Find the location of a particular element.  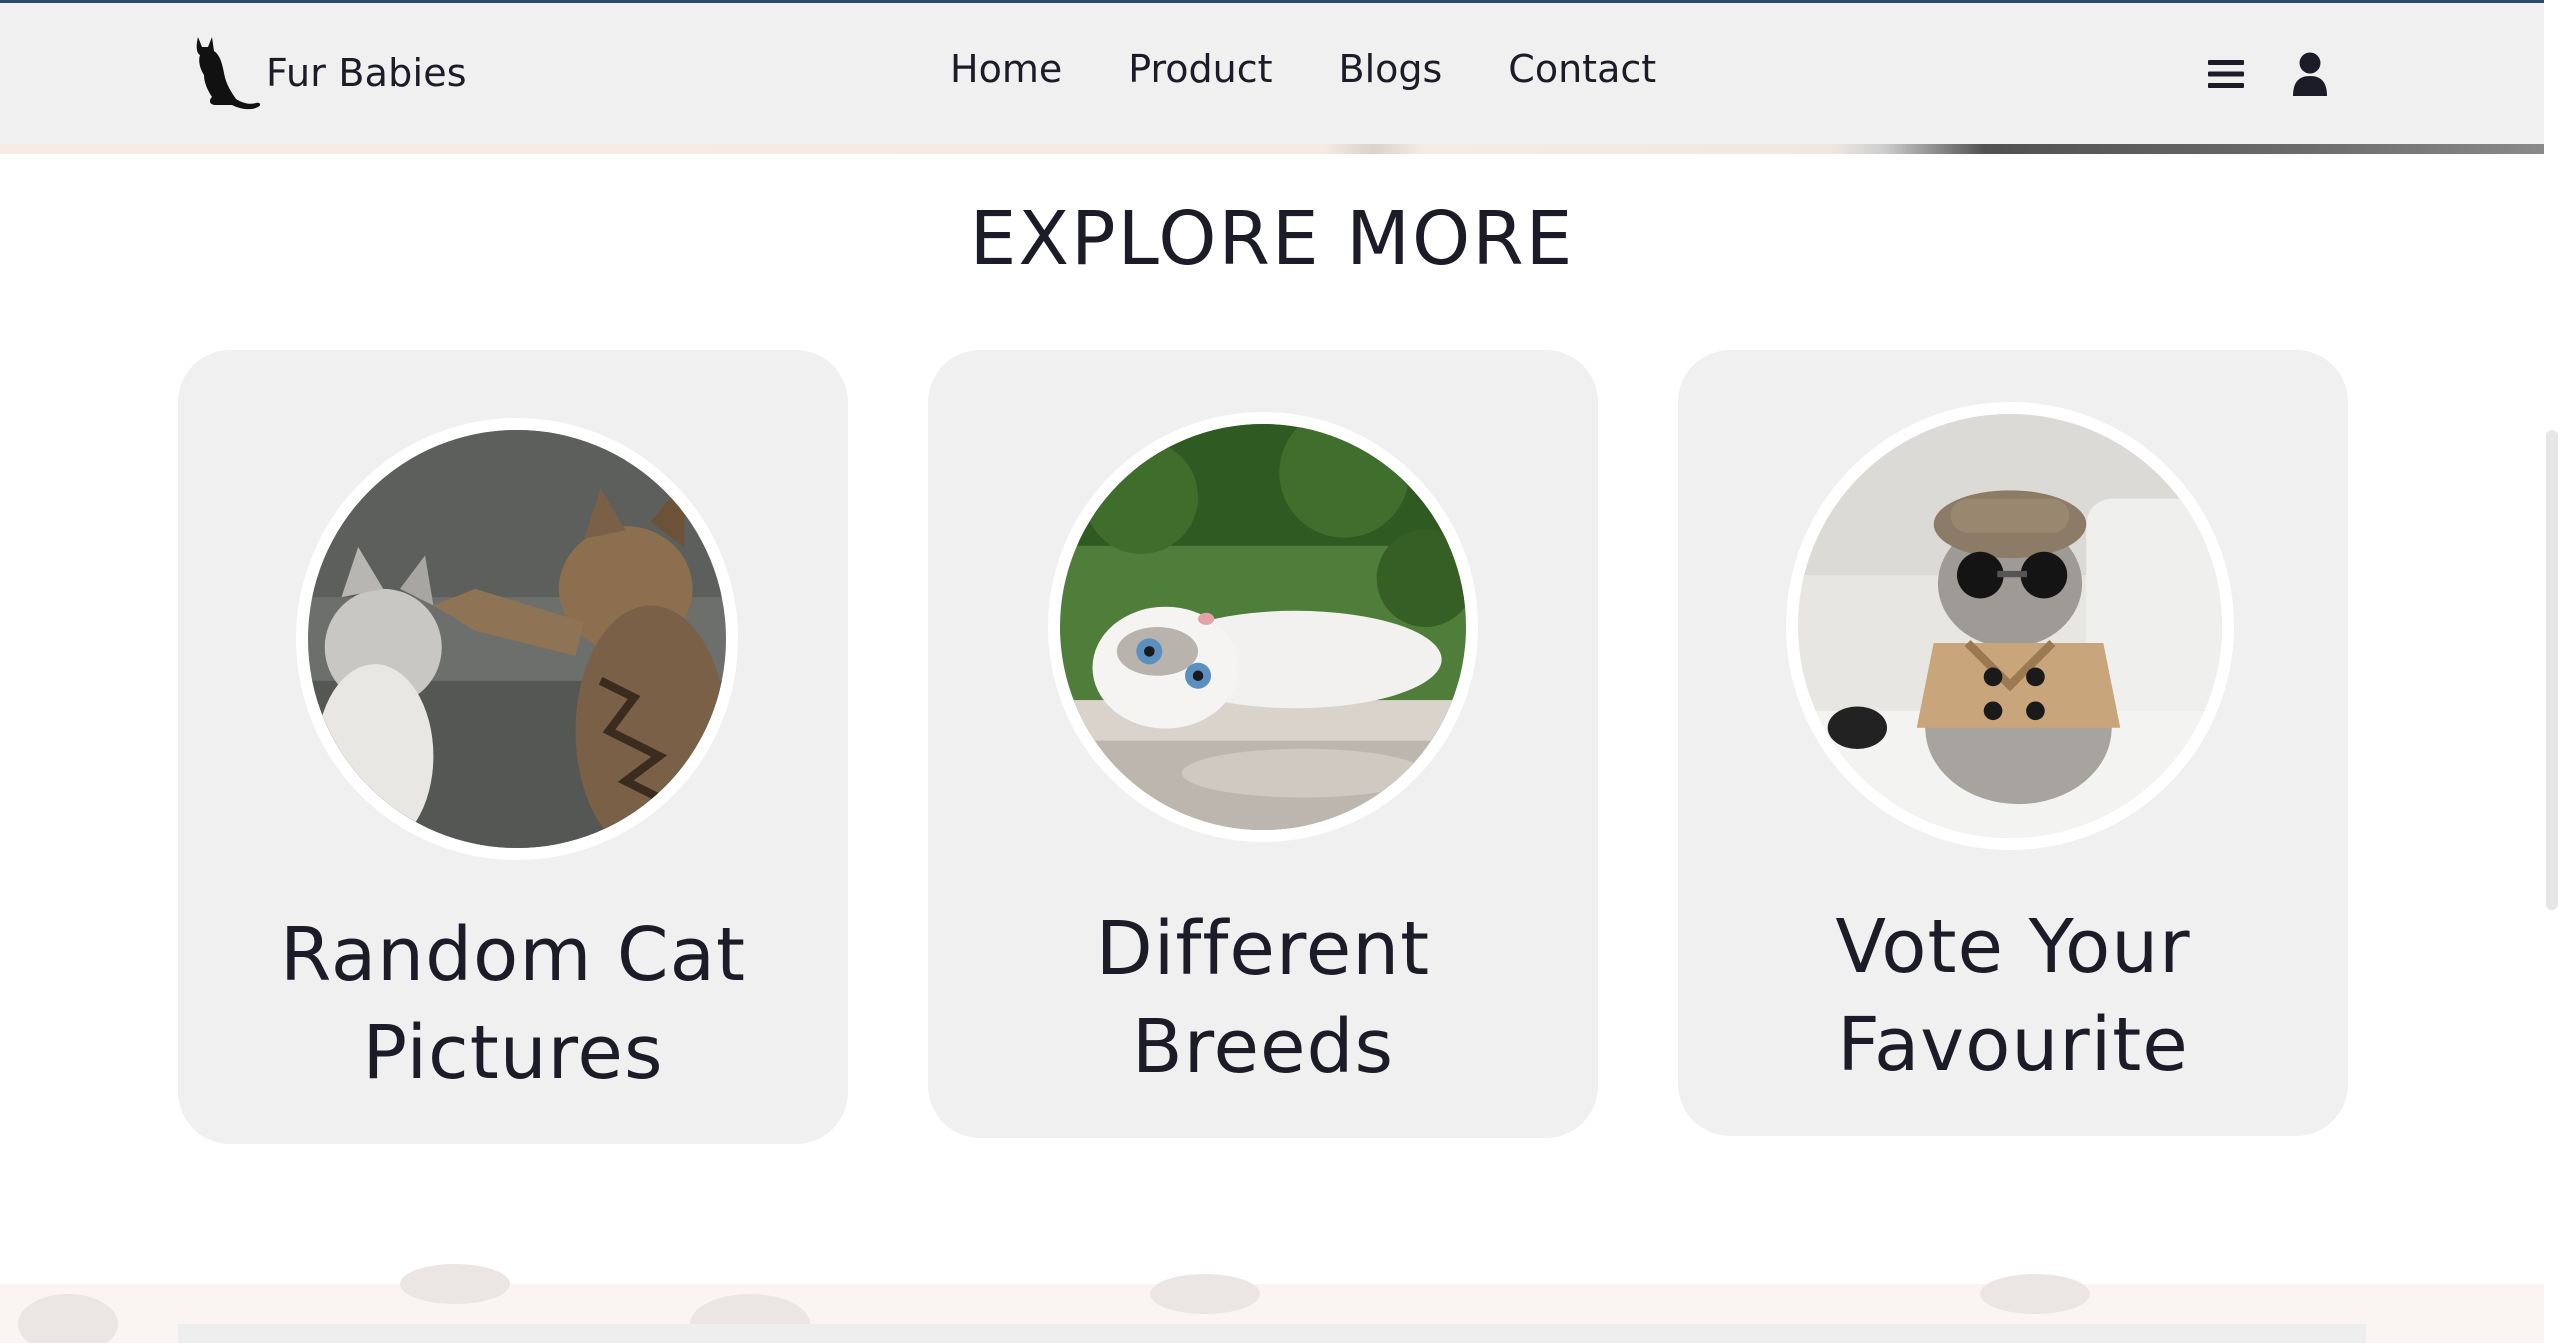

brand: Fur Babies is located at coordinates (326, 73).